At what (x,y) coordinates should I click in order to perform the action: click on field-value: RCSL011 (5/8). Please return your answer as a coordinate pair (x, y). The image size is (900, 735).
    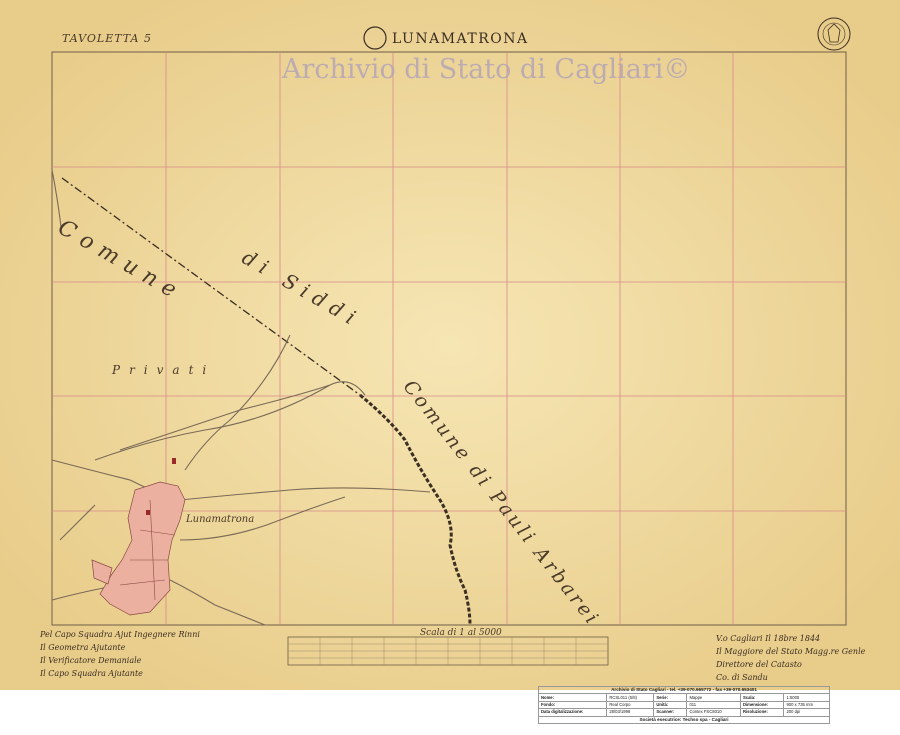
    Looking at the image, I should click on (630, 697).